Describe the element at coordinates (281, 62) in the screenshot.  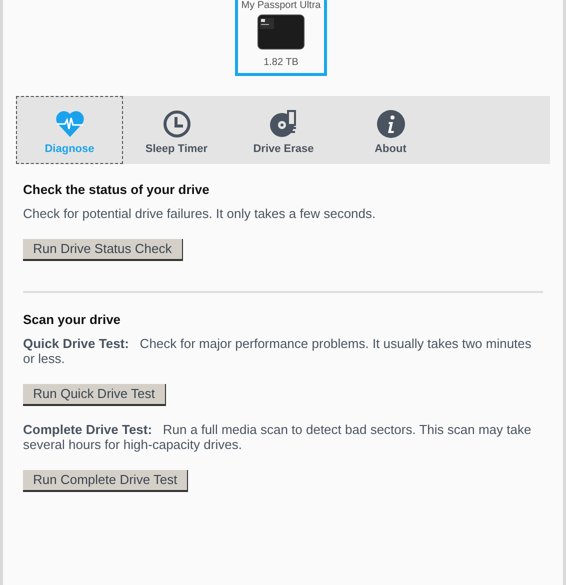
I see `drive-capacity: 1.82 TB` at that location.